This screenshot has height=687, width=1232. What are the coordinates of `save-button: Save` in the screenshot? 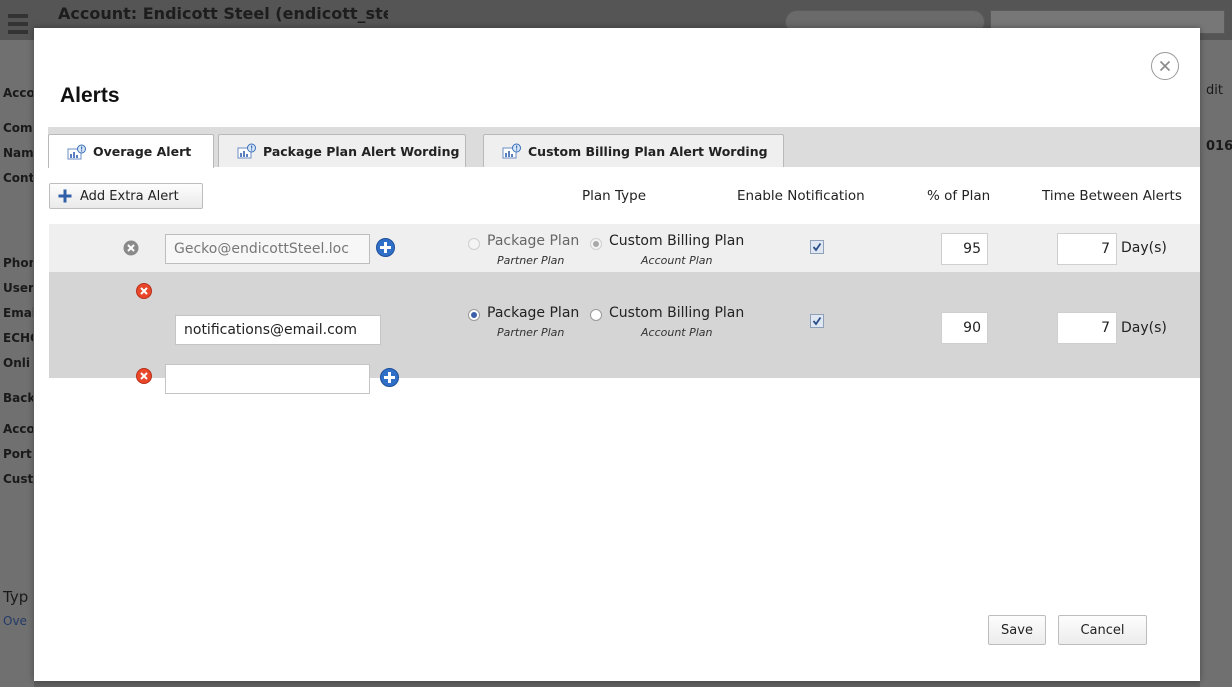 It's located at (1017, 630).